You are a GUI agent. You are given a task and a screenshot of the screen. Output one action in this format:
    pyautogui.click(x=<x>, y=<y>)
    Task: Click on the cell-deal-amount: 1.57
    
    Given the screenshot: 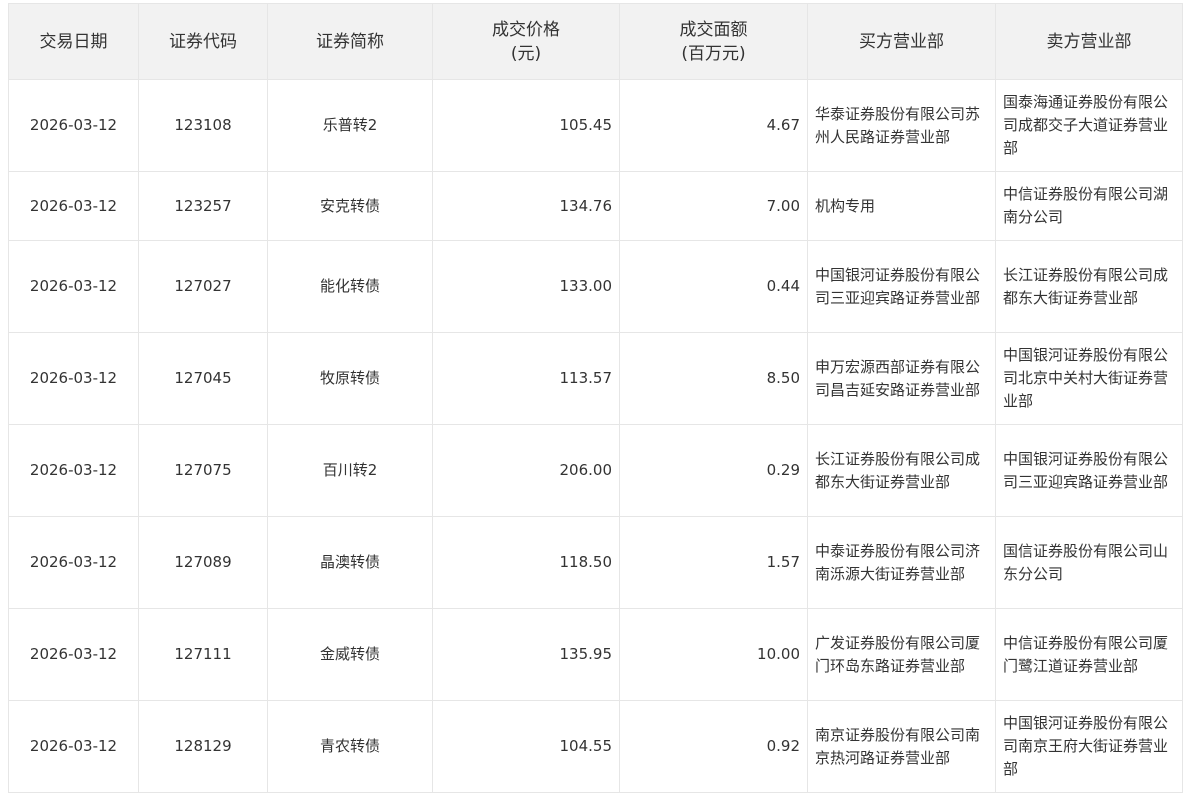 What is the action you would take?
    pyautogui.click(x=713, y=562)
    